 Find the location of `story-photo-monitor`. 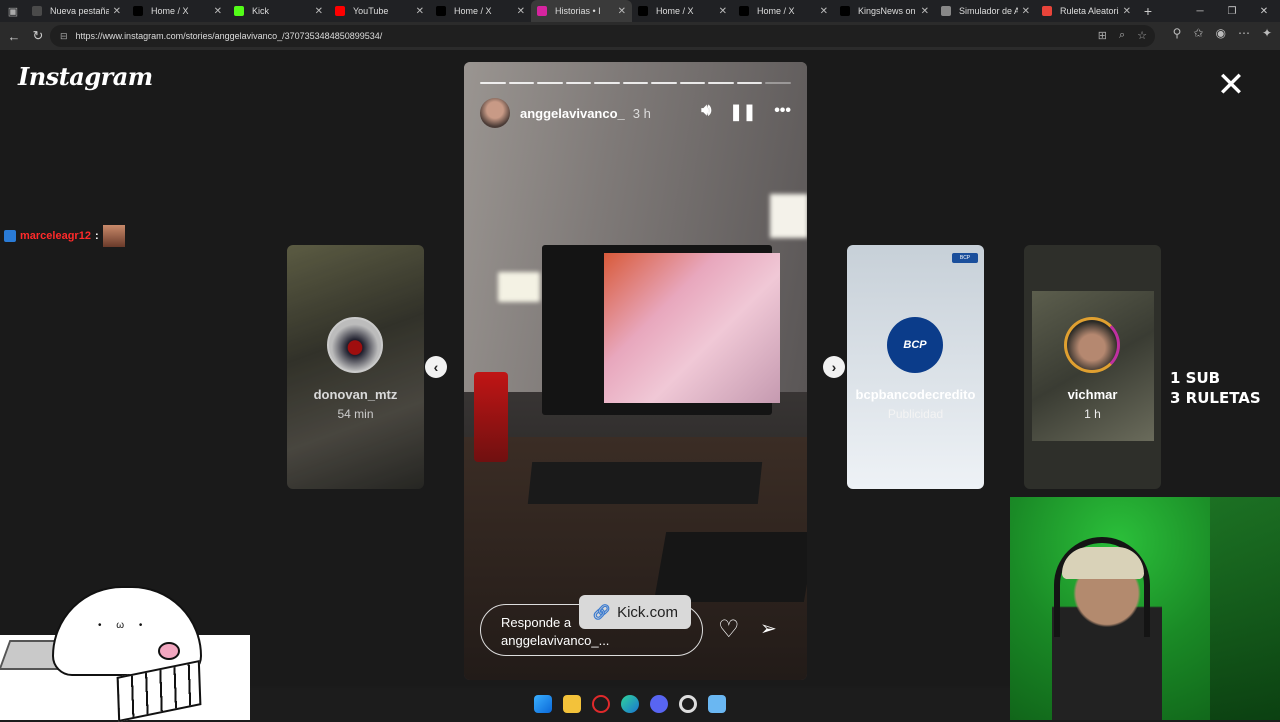

story-photo-monitor is located at coordinates (661, 330).